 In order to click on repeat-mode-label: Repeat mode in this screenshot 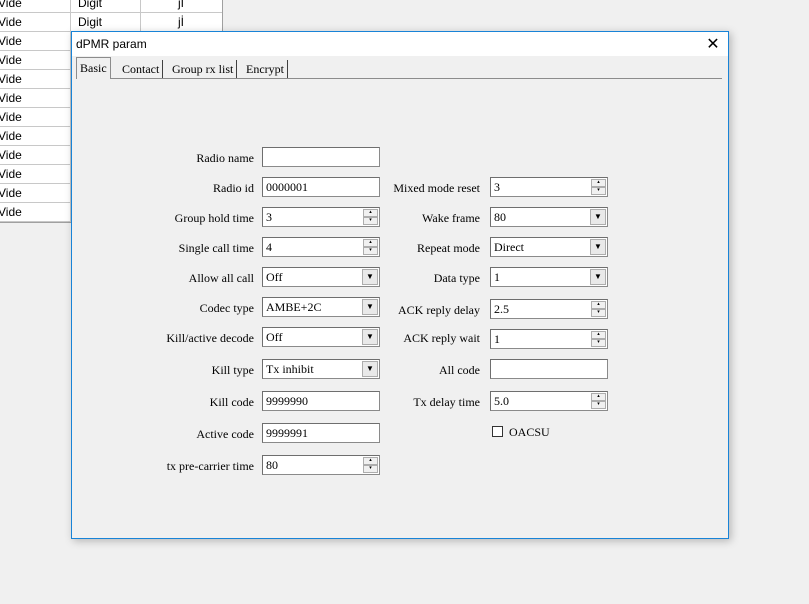, I will do `click(448, 248)`.